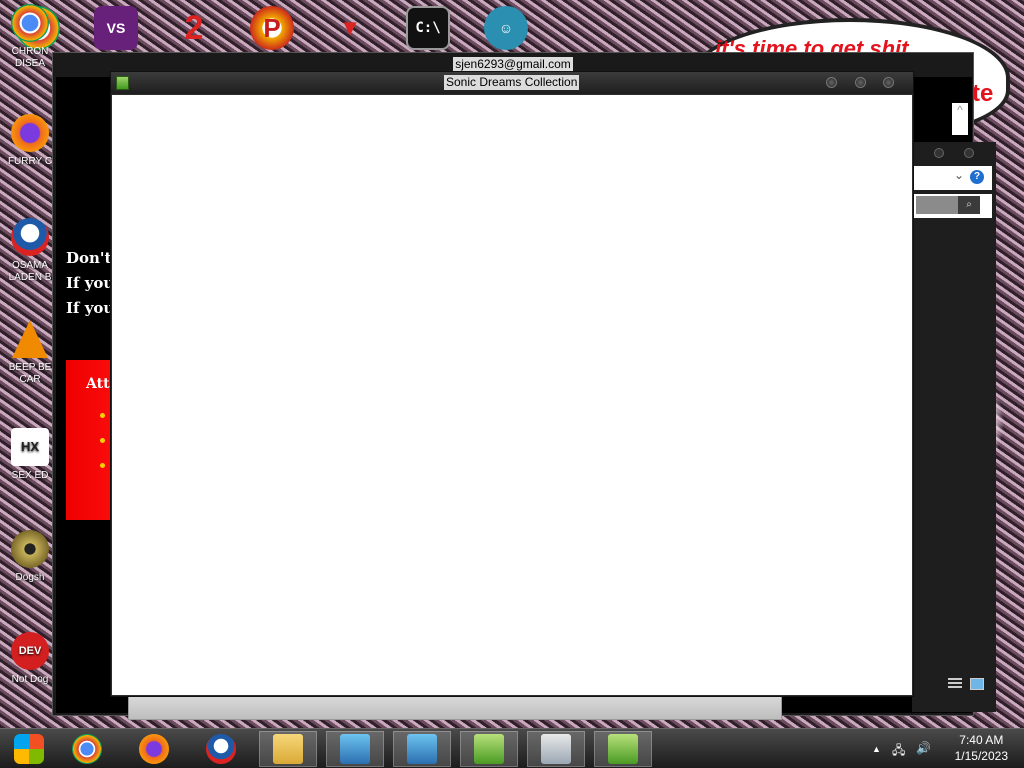 The width and height of the screenshot is (1024, 768). I want to click on devcpp-icon: DEV, so click(30, 651).